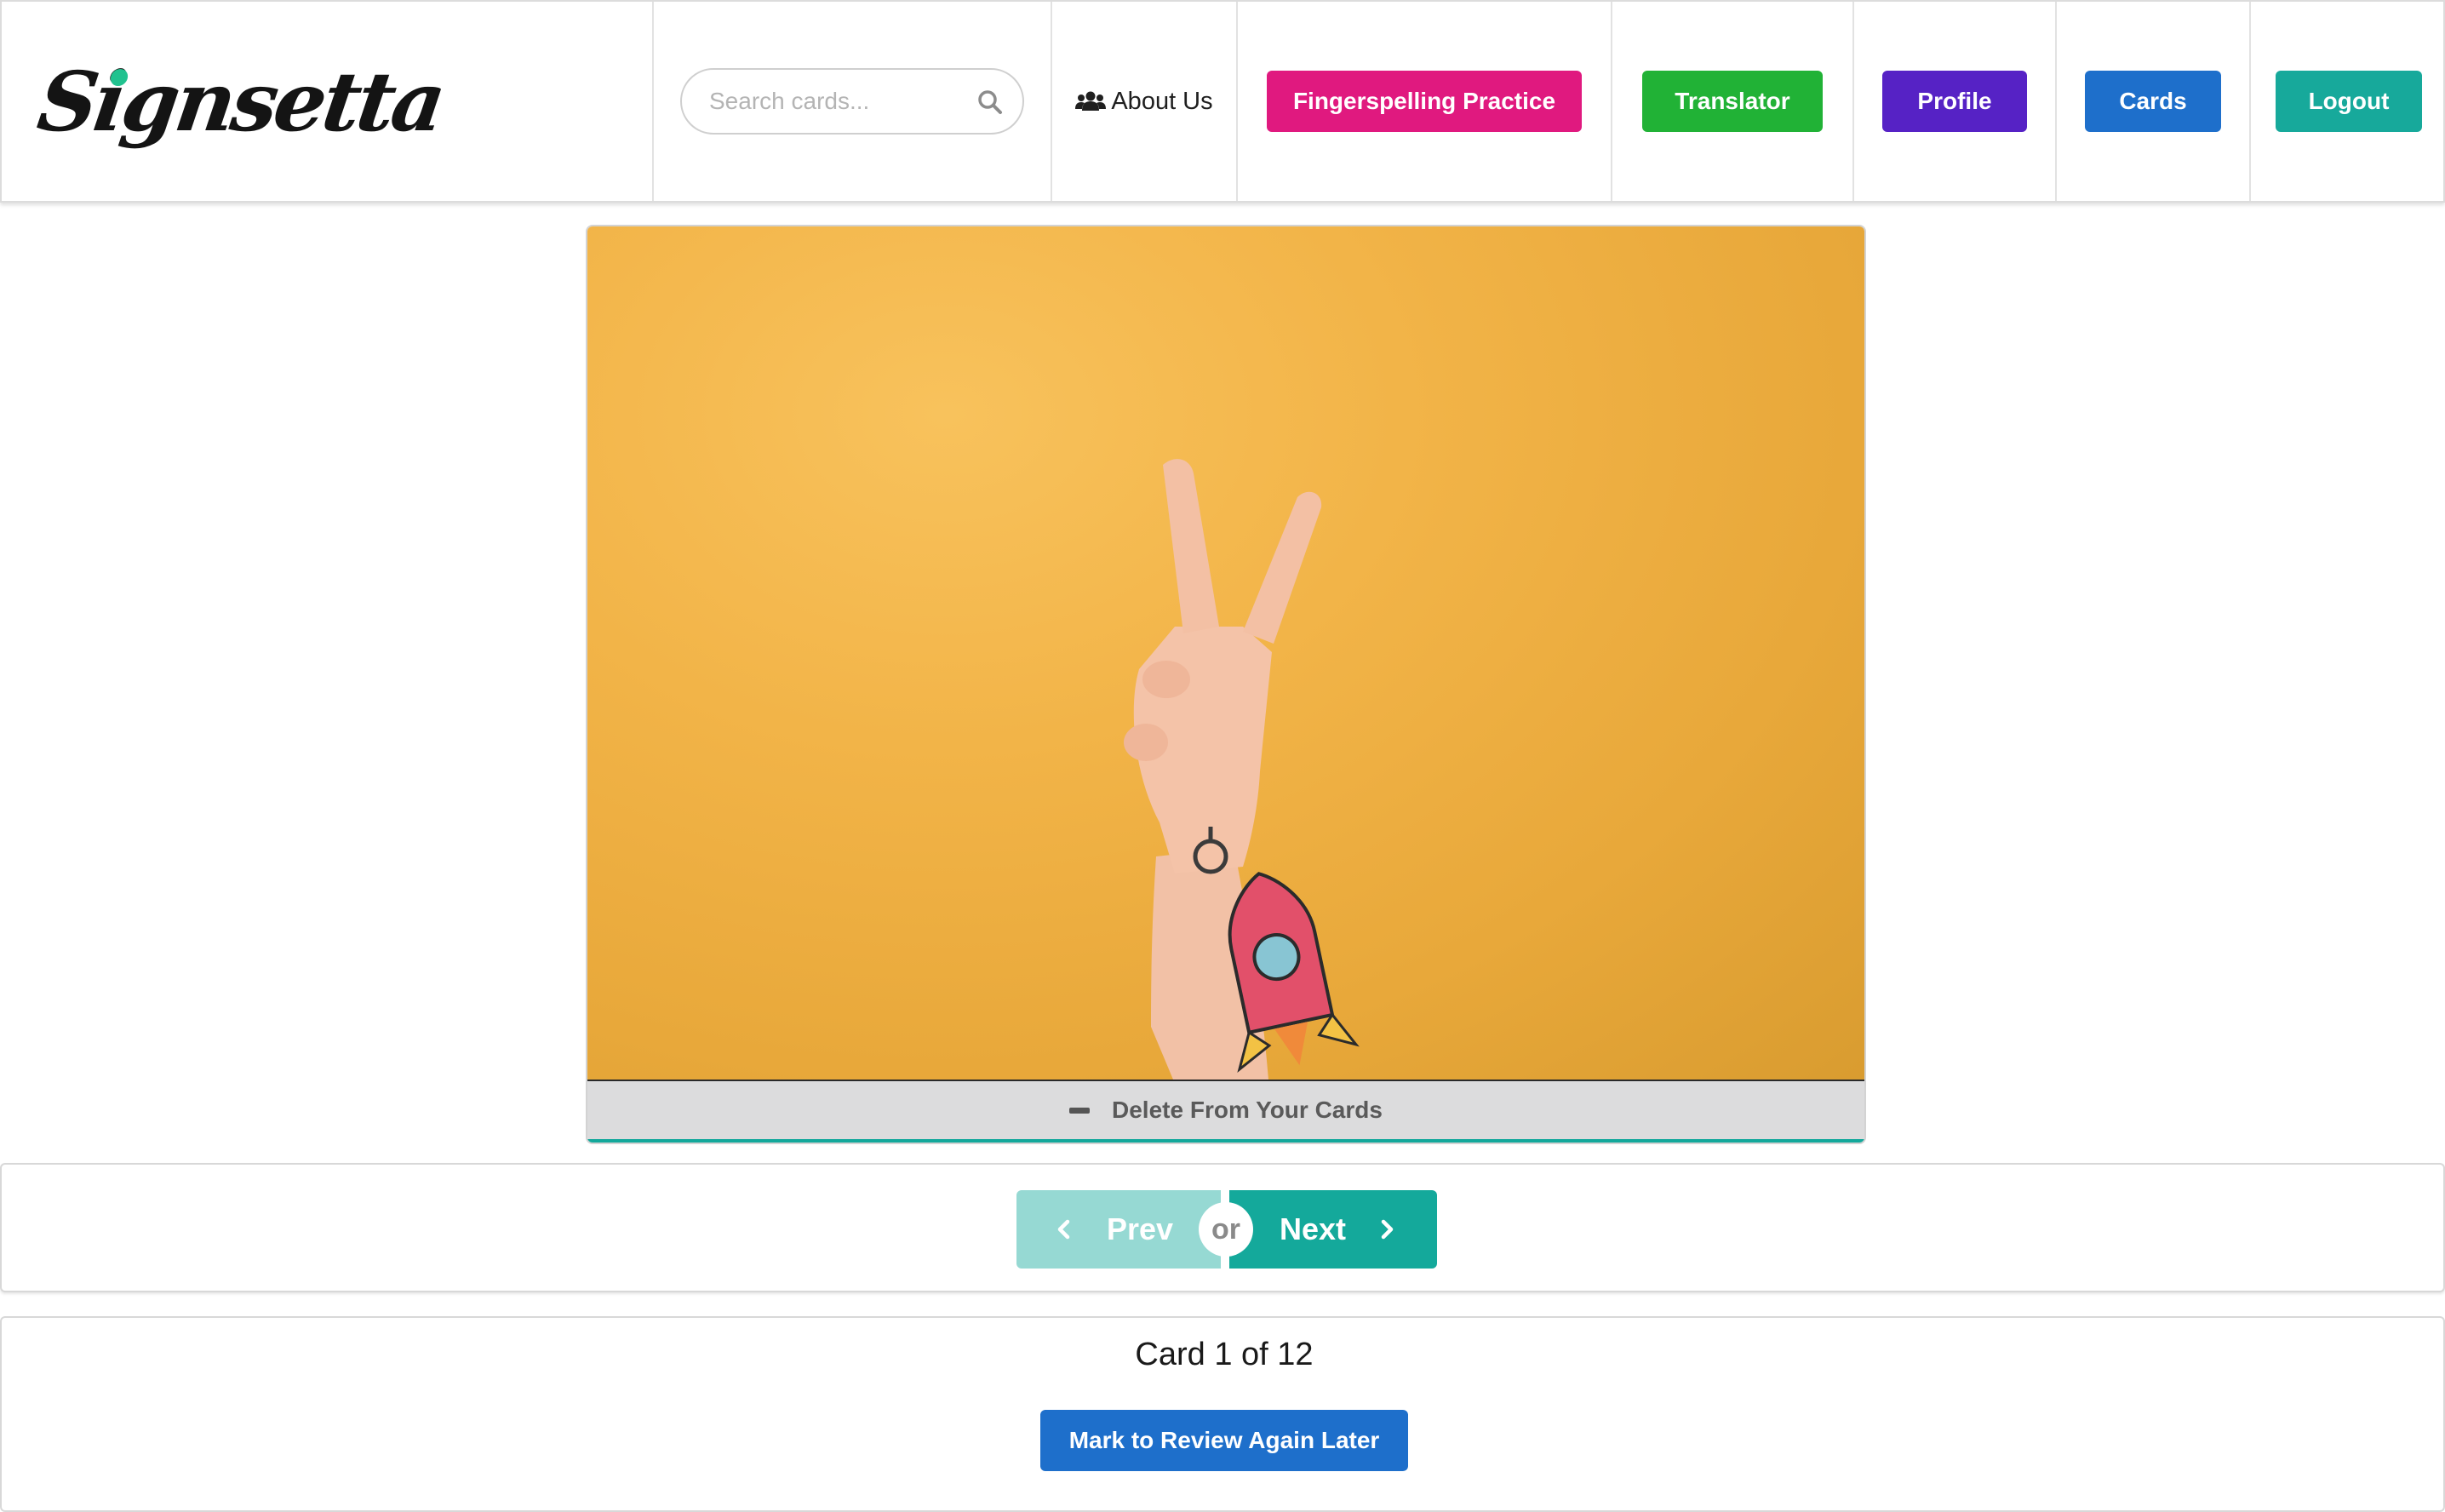 This screenshot has height=1512, width=2445. I want to click on logout-button: Logout, so click(2349, 101).